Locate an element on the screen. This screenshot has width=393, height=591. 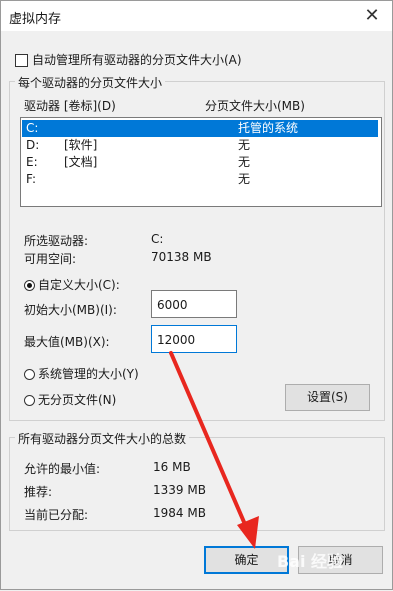
arrow-head is located at coordinates (248, 532).